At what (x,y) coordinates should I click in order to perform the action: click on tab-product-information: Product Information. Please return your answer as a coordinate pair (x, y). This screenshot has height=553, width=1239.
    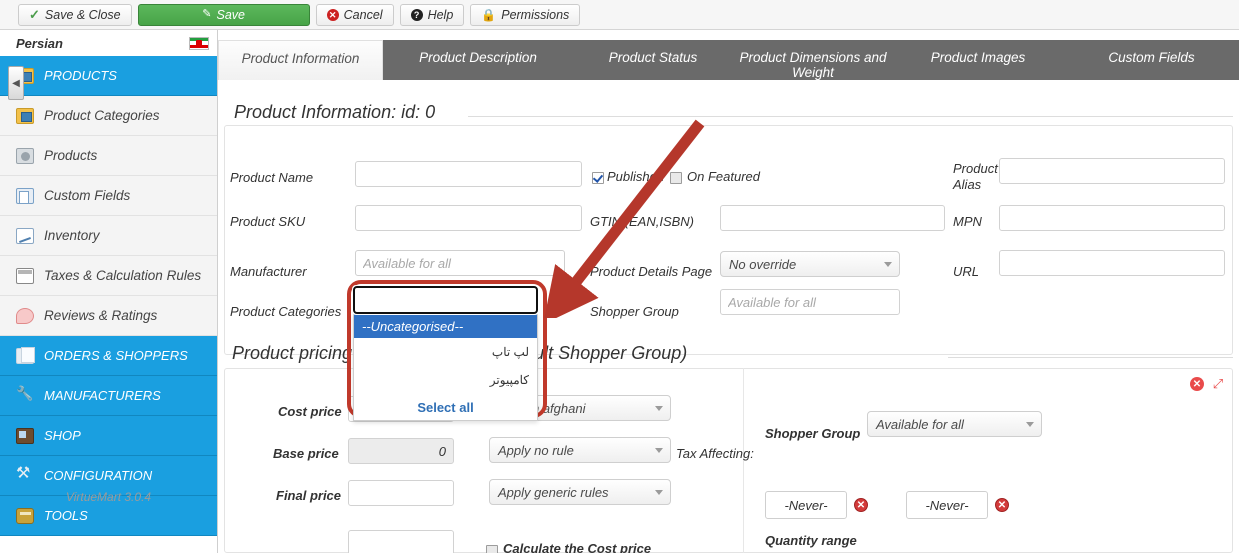
    Looking at the image, I should click on (300, 60).